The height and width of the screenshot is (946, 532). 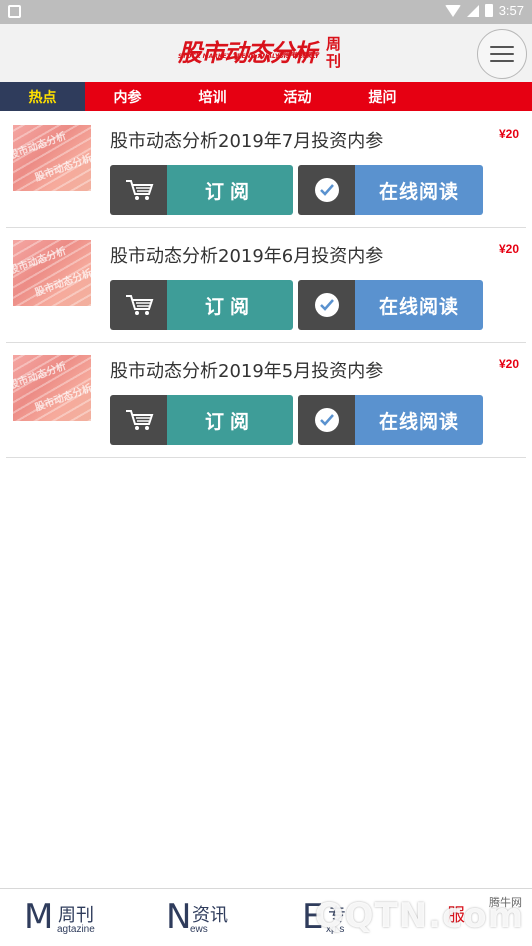 I want to click on category-tabs: 热点 内参 培训 活动 提问, so click(x=266, y=96).